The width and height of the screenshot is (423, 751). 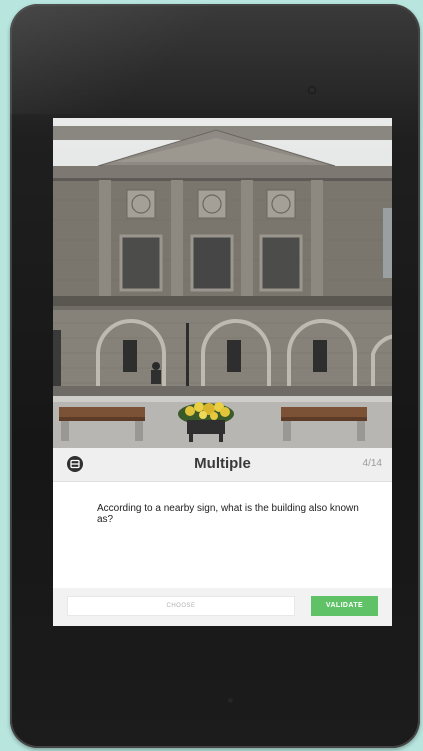 I want to click on question-type-title: Multiple, so click(x=222, y=463).